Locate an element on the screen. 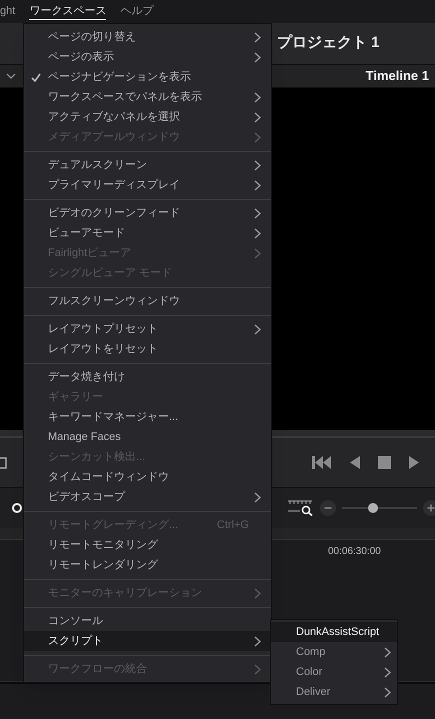 The width and height of the screenshot is (435, 719). play-icon is located at coordinates (414, 462).